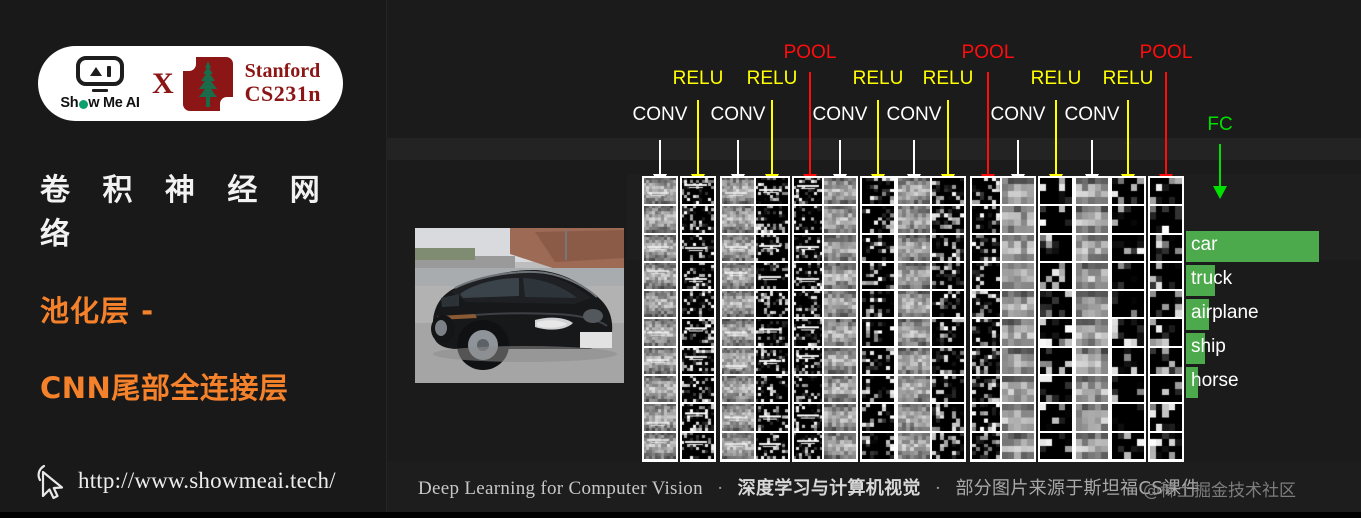  What do you see at coordinates (1225, 312) in the screenshot?
I see `class-score-label-airplane: airplane` at bounding box center [1225, 312].